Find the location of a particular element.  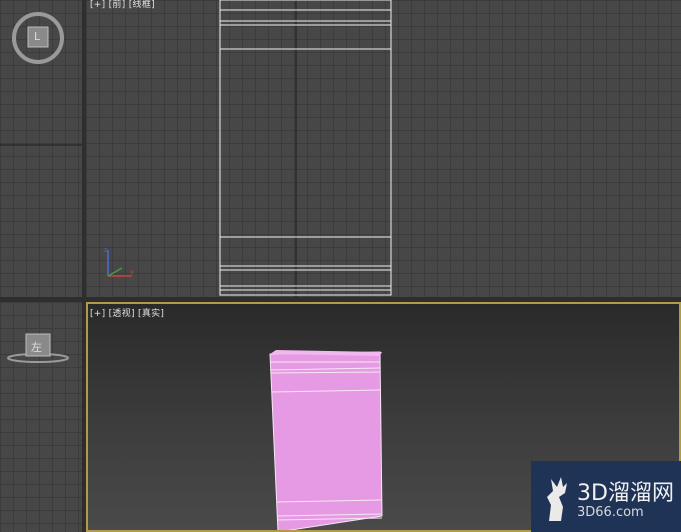

svg-text: x is located at coordinates (132, 272).